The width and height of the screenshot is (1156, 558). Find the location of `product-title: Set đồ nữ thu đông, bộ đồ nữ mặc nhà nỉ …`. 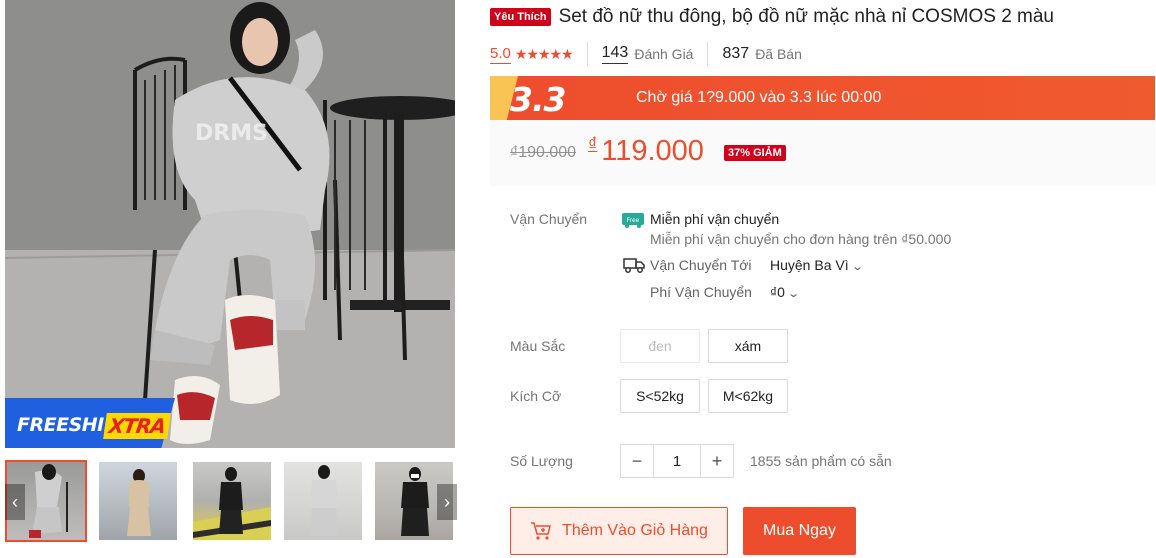

product-title: Set đồ nữ thu đông, bộ đồ nữ mặc nhà nỉ … is located at coordinates (806, 16).